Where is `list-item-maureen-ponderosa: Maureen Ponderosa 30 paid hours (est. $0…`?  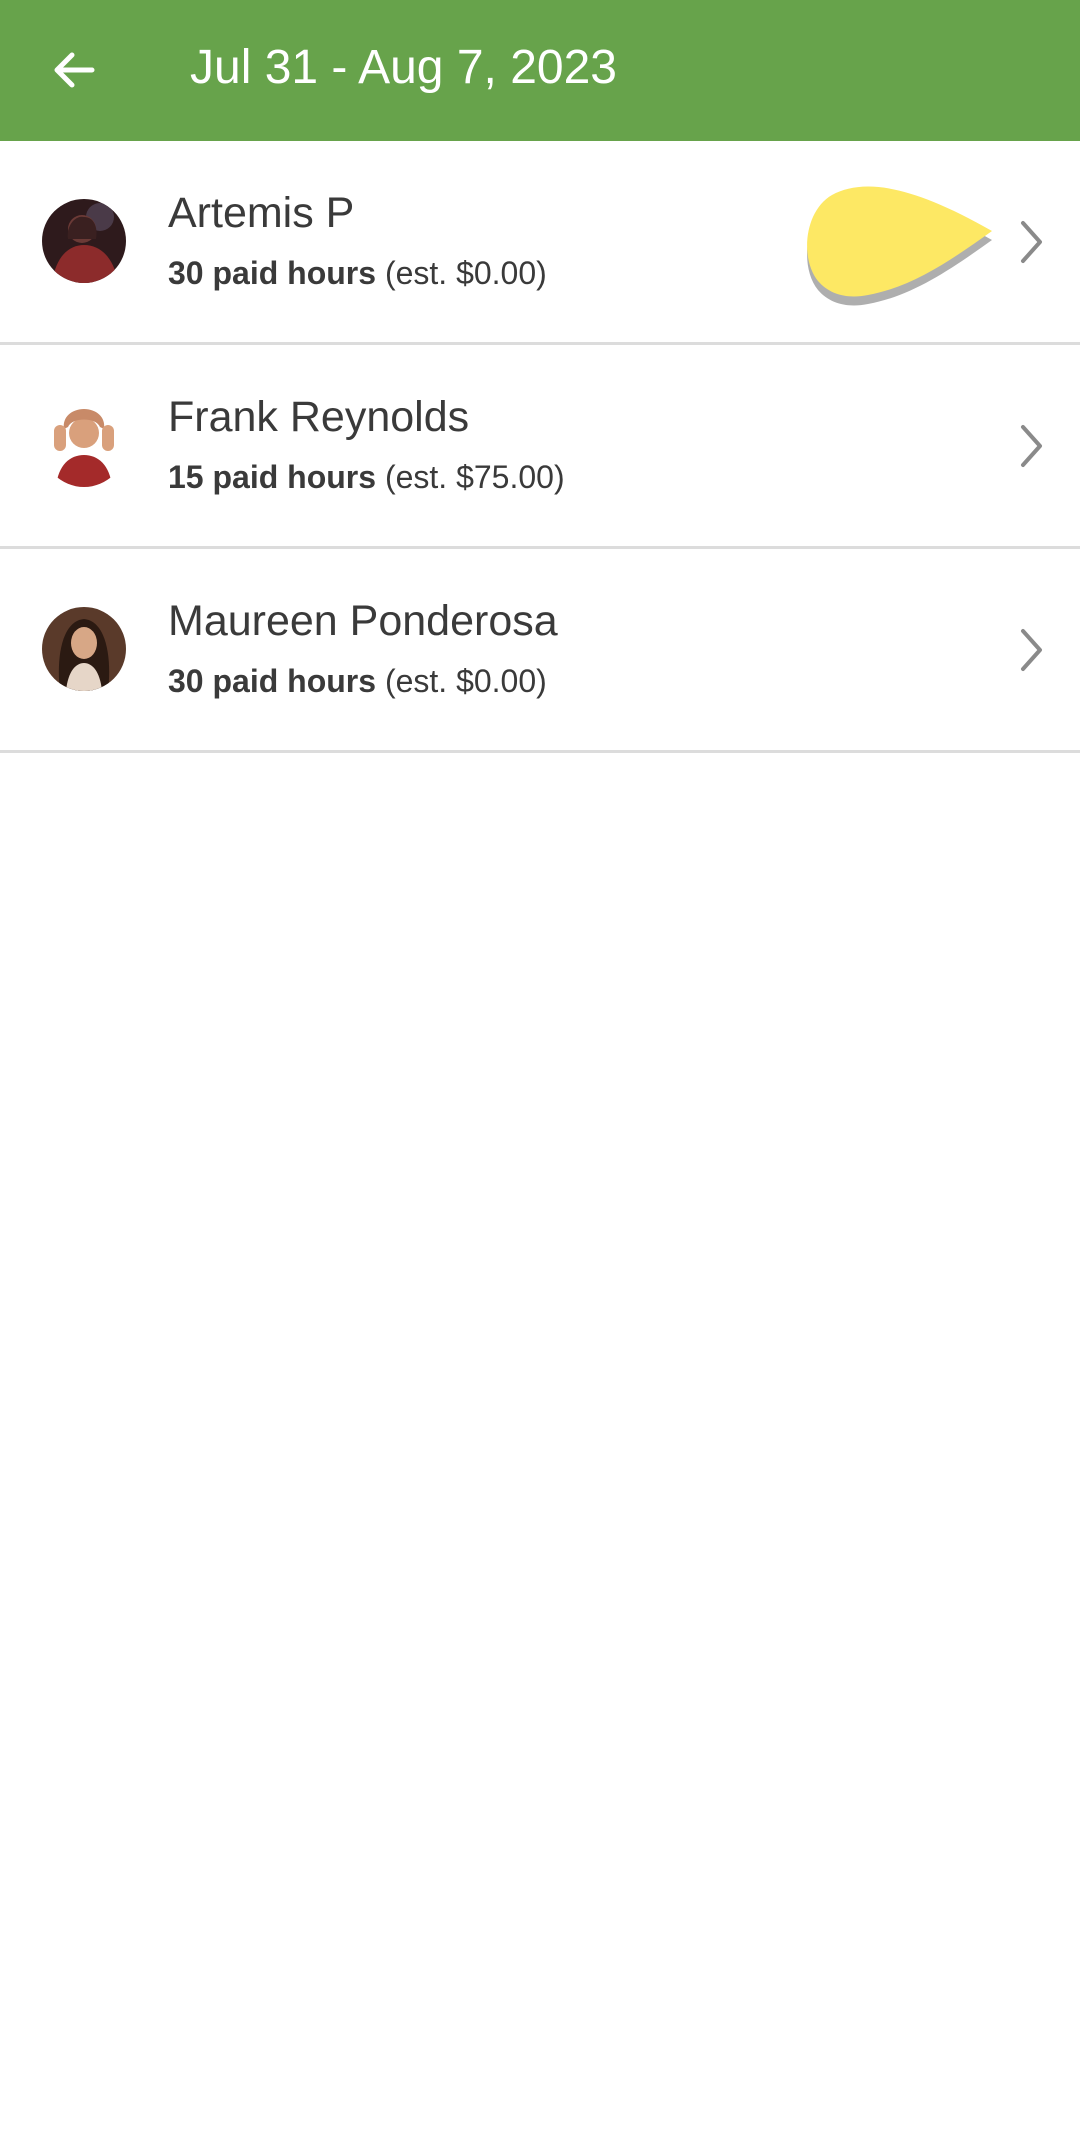
list-item-maureen-ponderosa: Maureen Ponderosa 30 paid hours (est. $0… is located at coordinates (540, 651).